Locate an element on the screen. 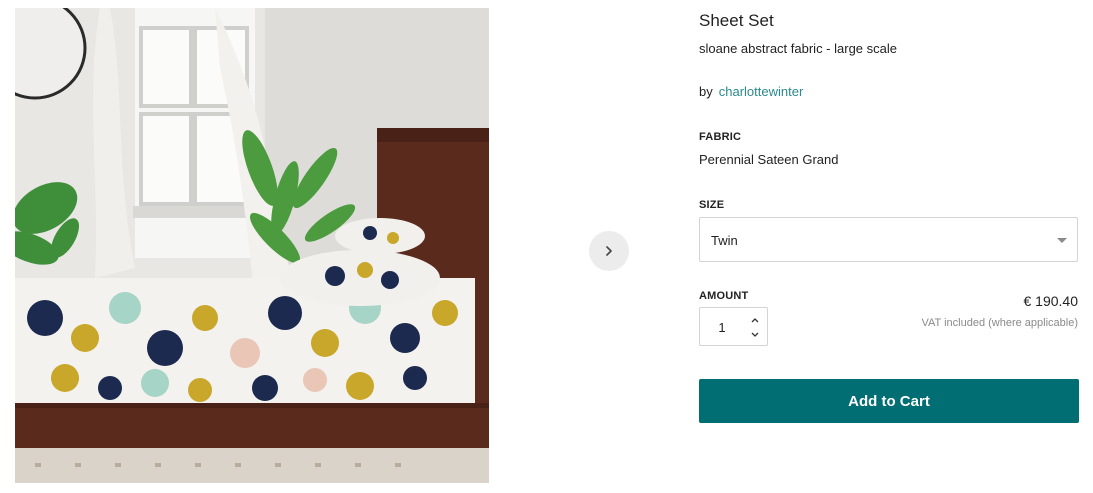  designer-link: charlottewinter is located at coordinates (761, 91).